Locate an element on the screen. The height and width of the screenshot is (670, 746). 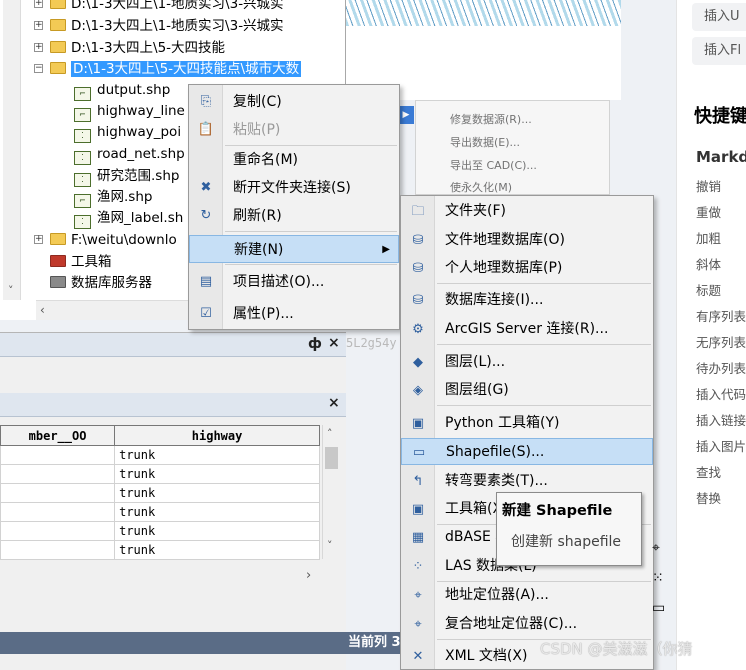
tree-item-folder: − D:\1-3大四上\5-大四技能点\城市大数 is located at coordinates (168, 69).